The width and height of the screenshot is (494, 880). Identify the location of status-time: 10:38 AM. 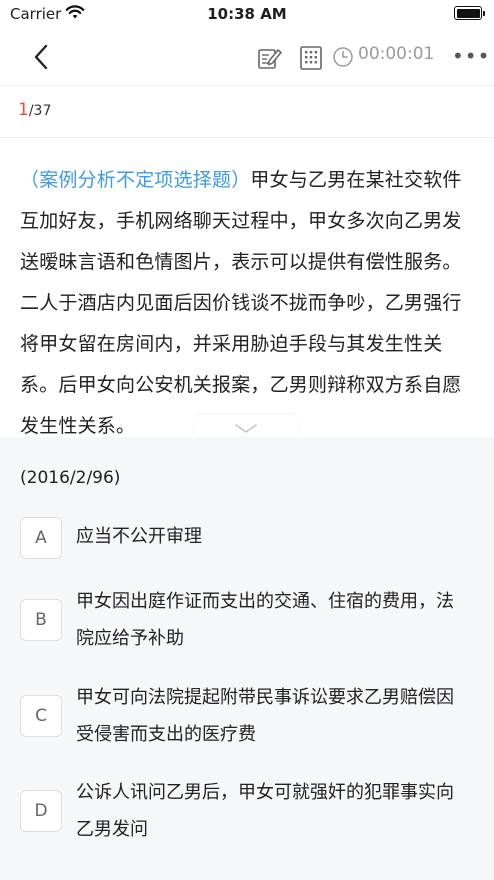
(247, 14).